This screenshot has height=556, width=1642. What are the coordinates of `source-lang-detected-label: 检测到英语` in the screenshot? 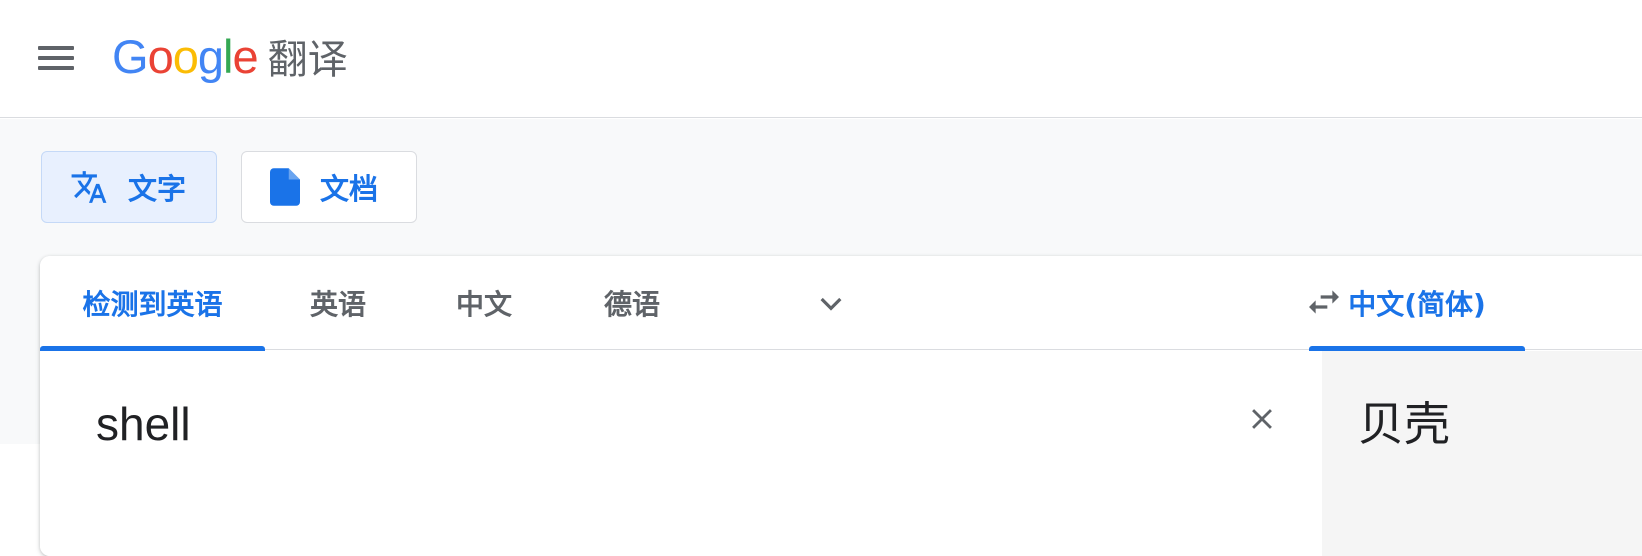 It's located at (152, 304).